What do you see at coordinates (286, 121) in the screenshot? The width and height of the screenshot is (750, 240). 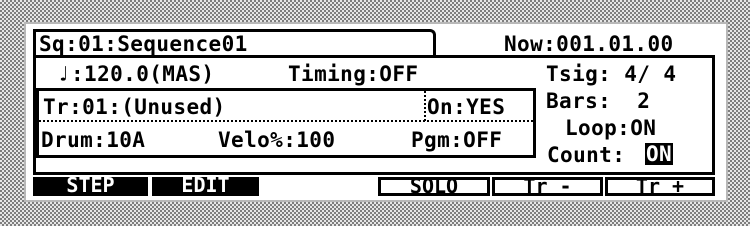 I see `track-divider` at bounding box center [286, 121].